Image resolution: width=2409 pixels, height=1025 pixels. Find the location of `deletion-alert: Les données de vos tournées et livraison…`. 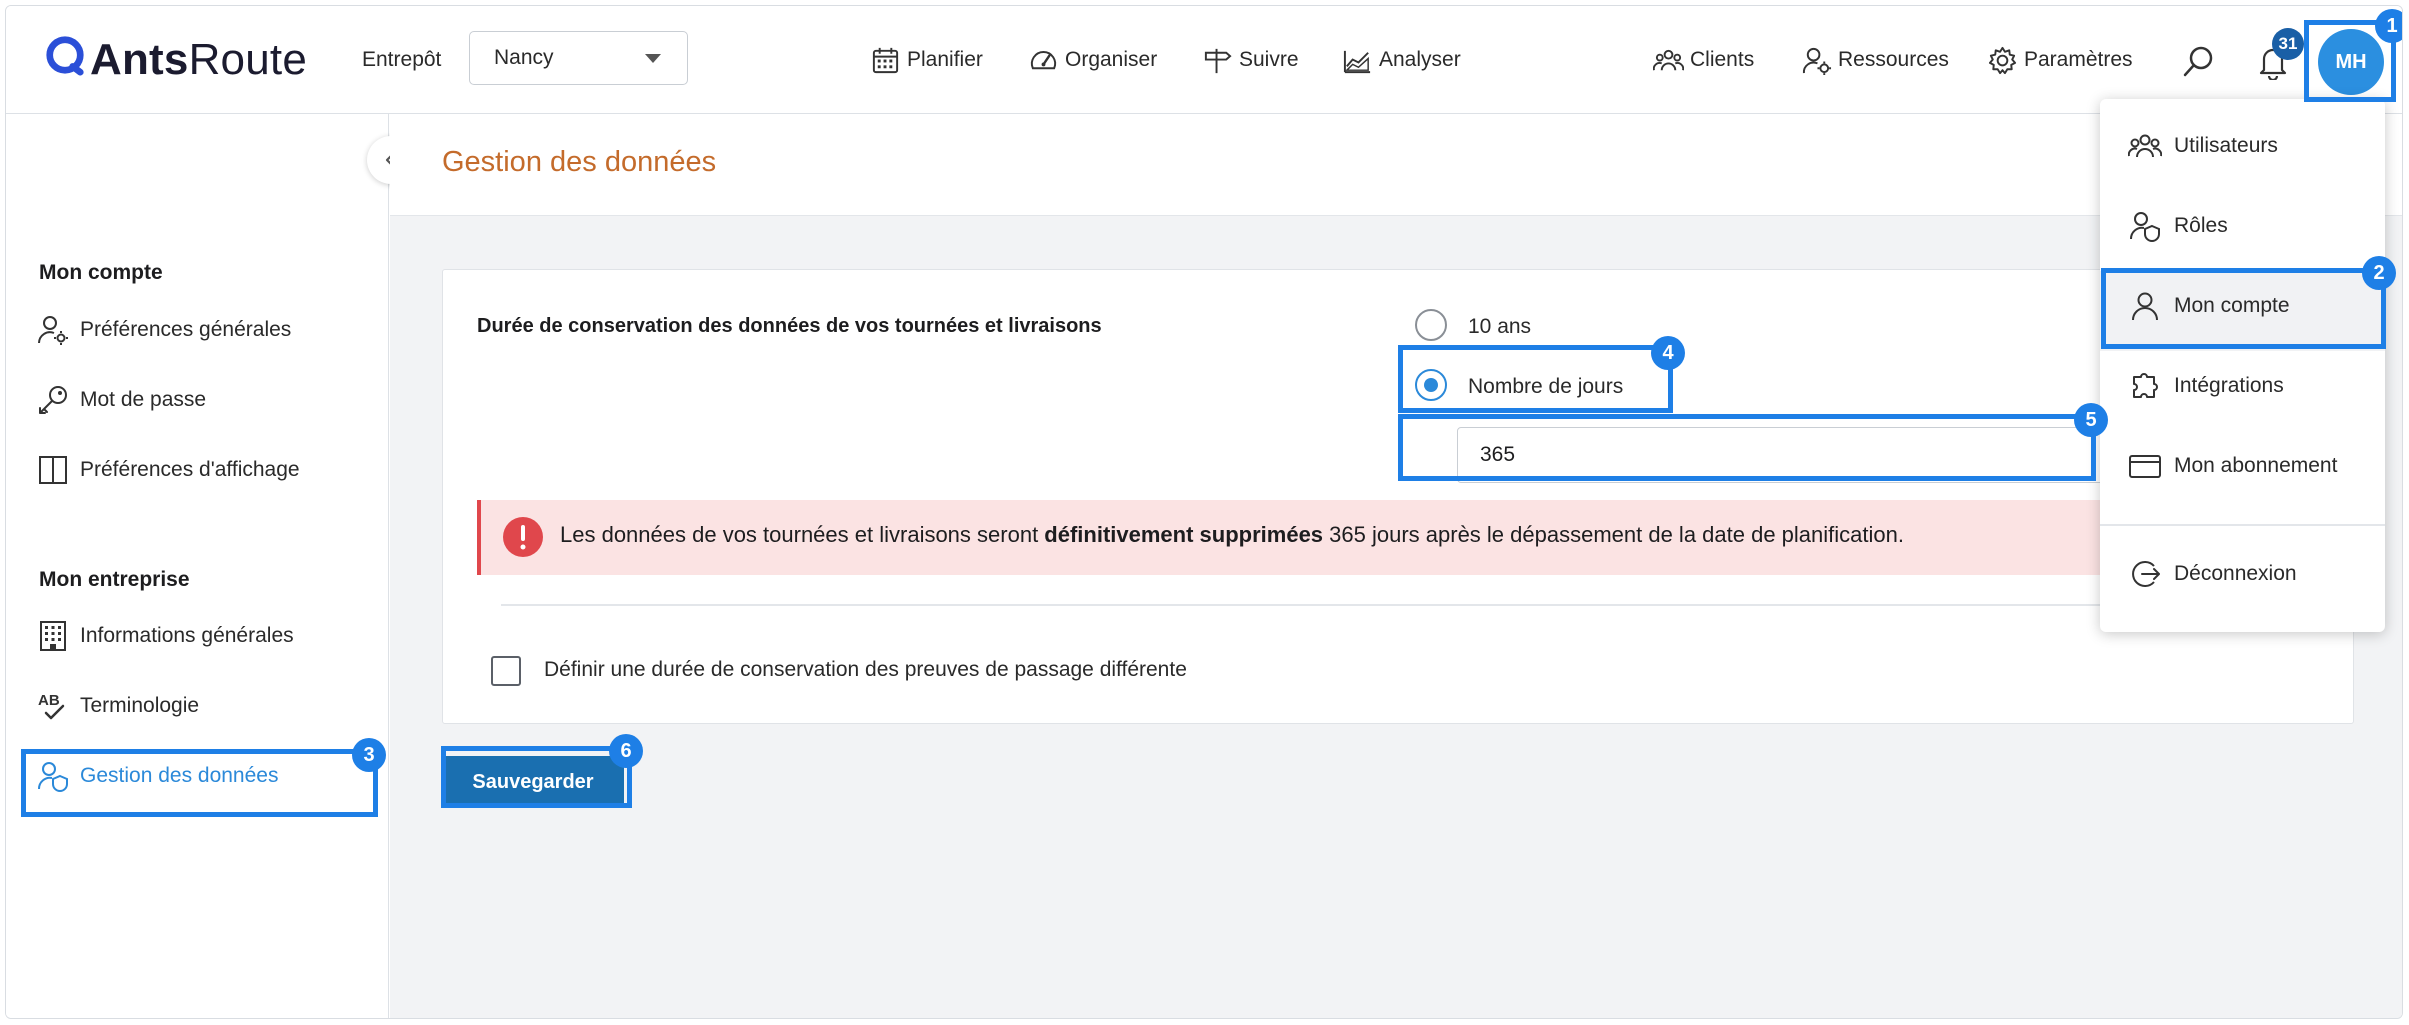

deletion-alert: Les données de vos tournées et livraison… is located at coordinates (1401, 537).